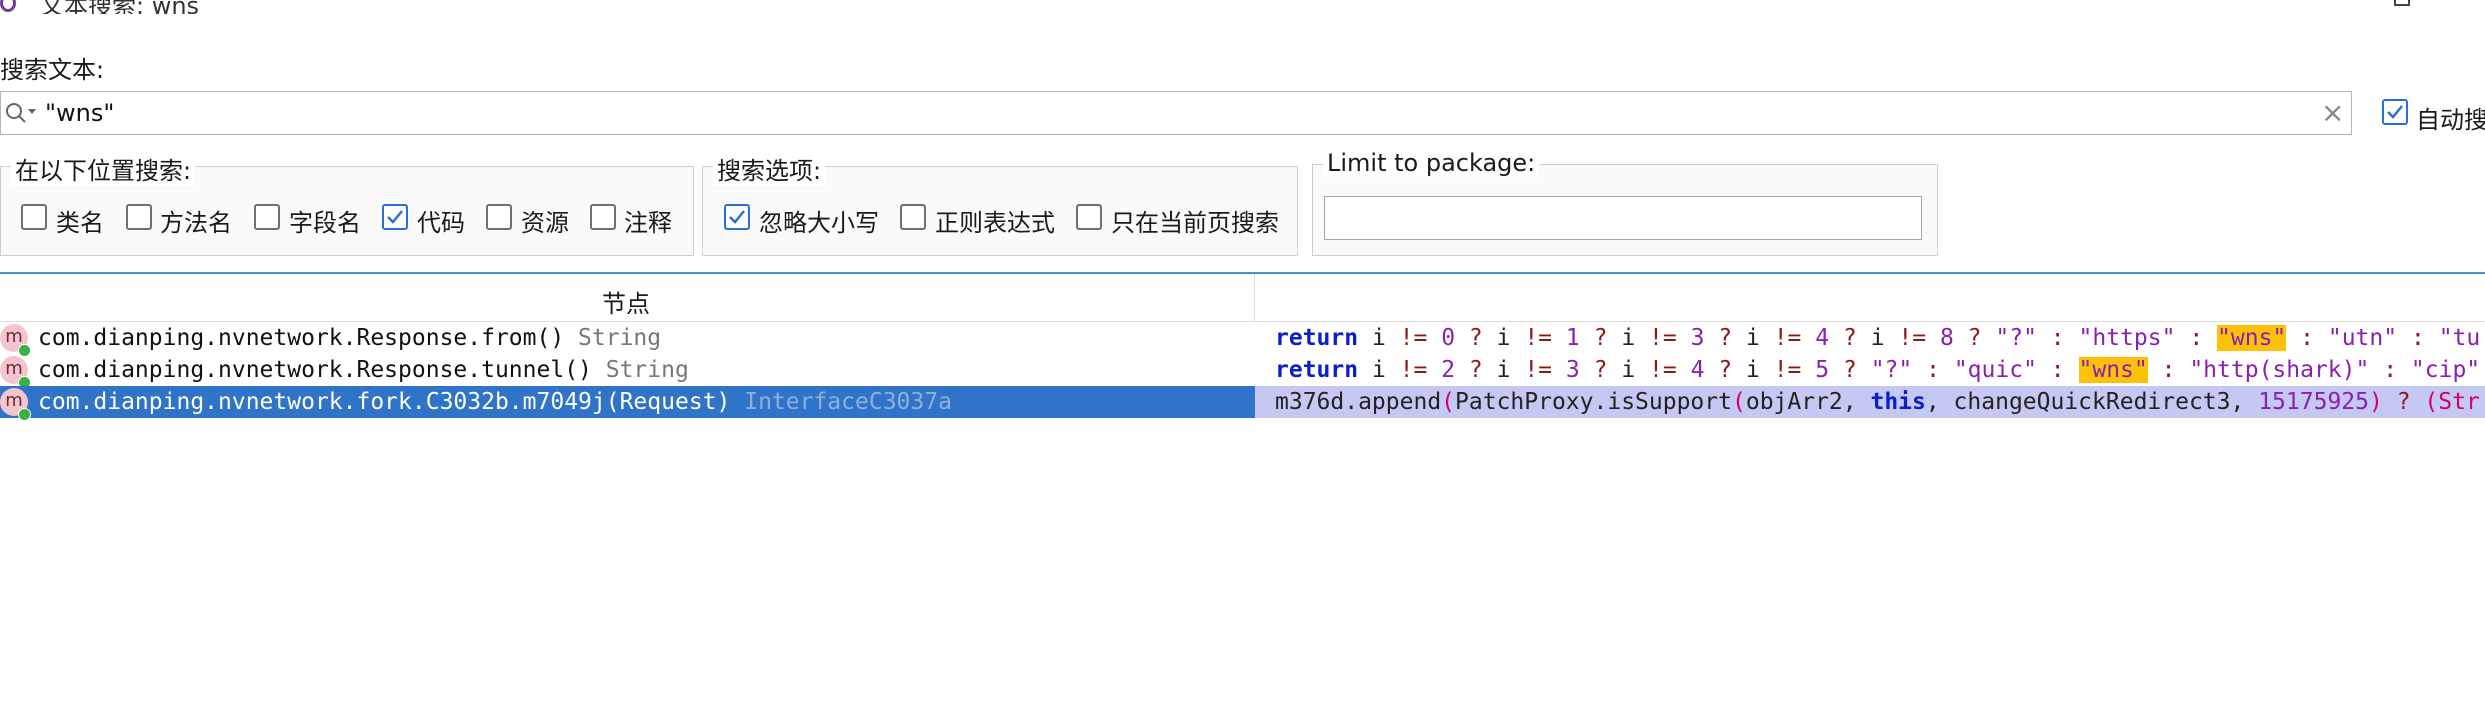  What do you see at coordinates (626, 304) in the screenshot?
I see `column-header-label: 节点` at bounding box center [626, 304].